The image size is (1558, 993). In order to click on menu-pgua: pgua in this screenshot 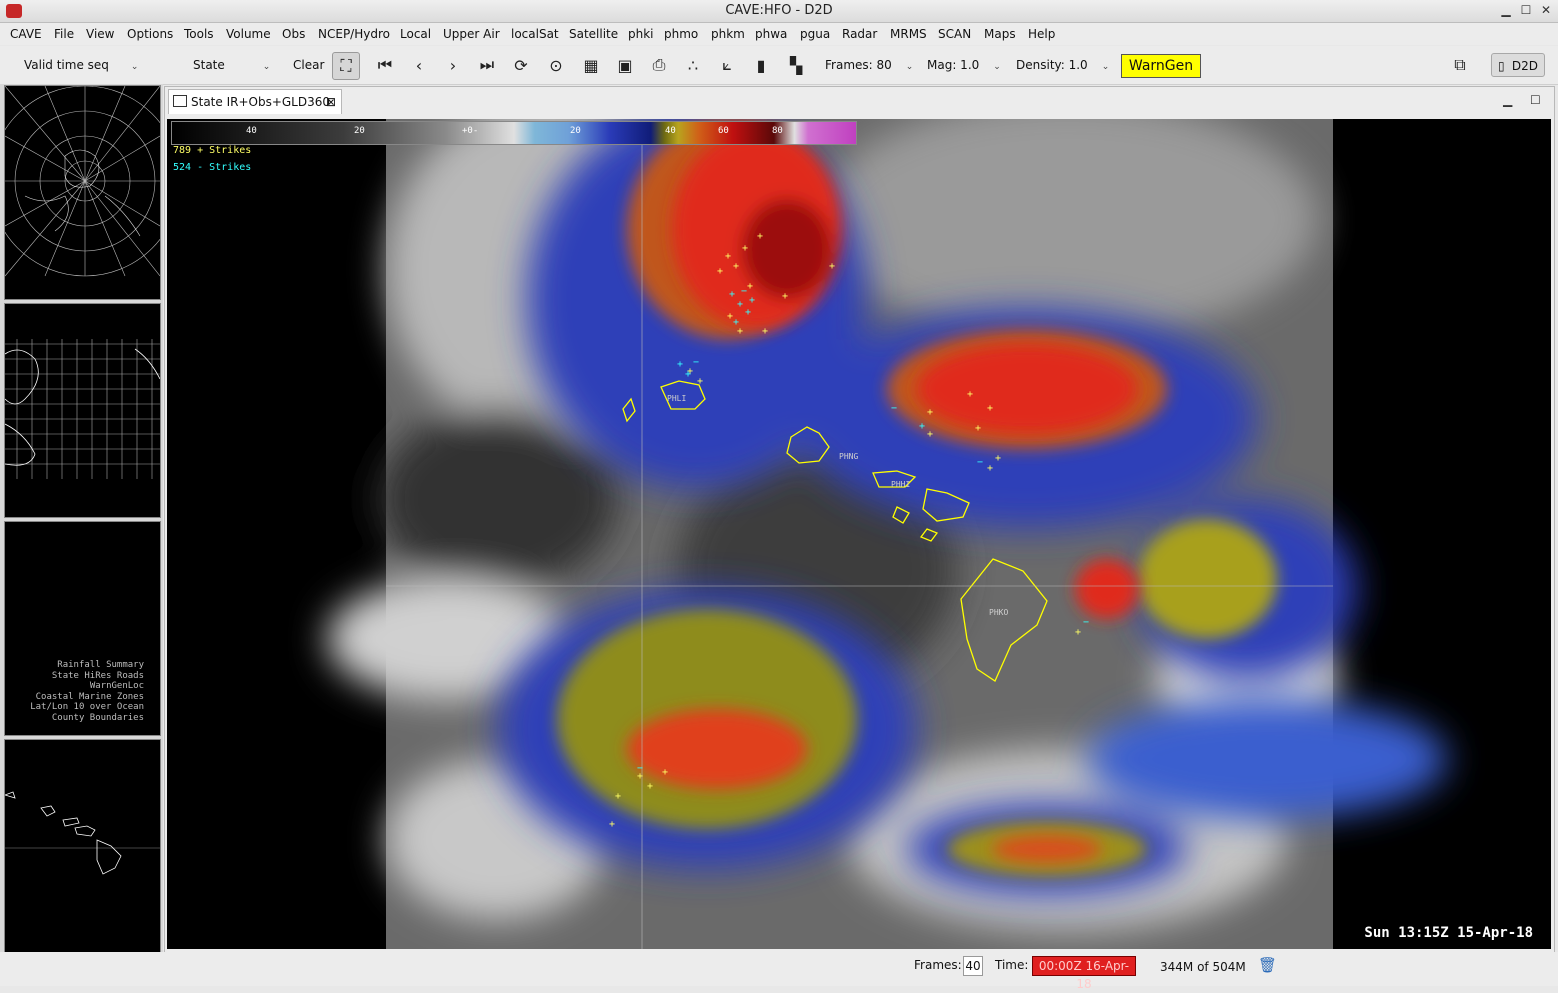, I will do `click(815, 34)`.